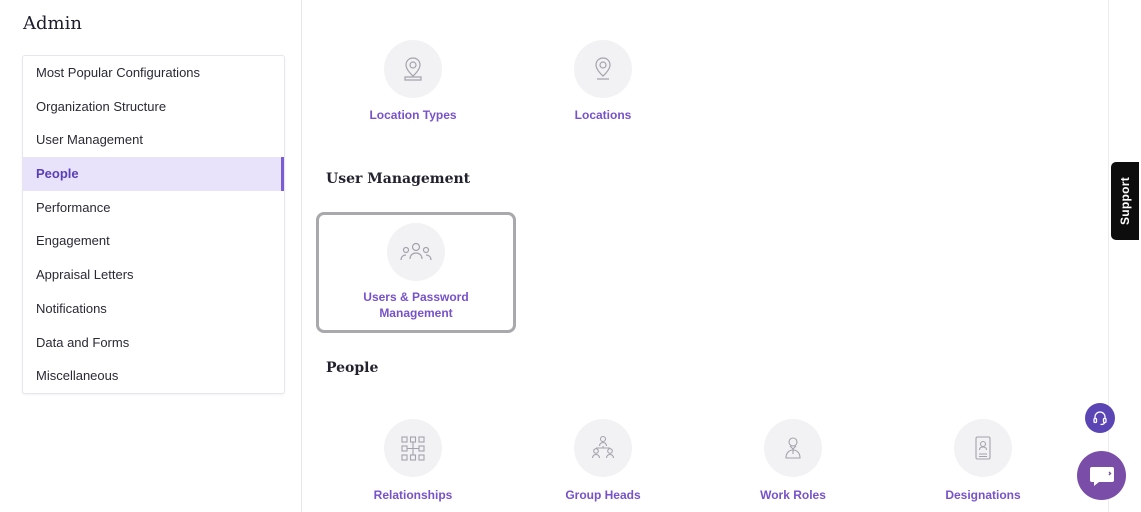 The image size is (1141, 512). Describe the element at coordinates (52, 23) in the screenshot. I see `sidebar-title: Admin` at that location.